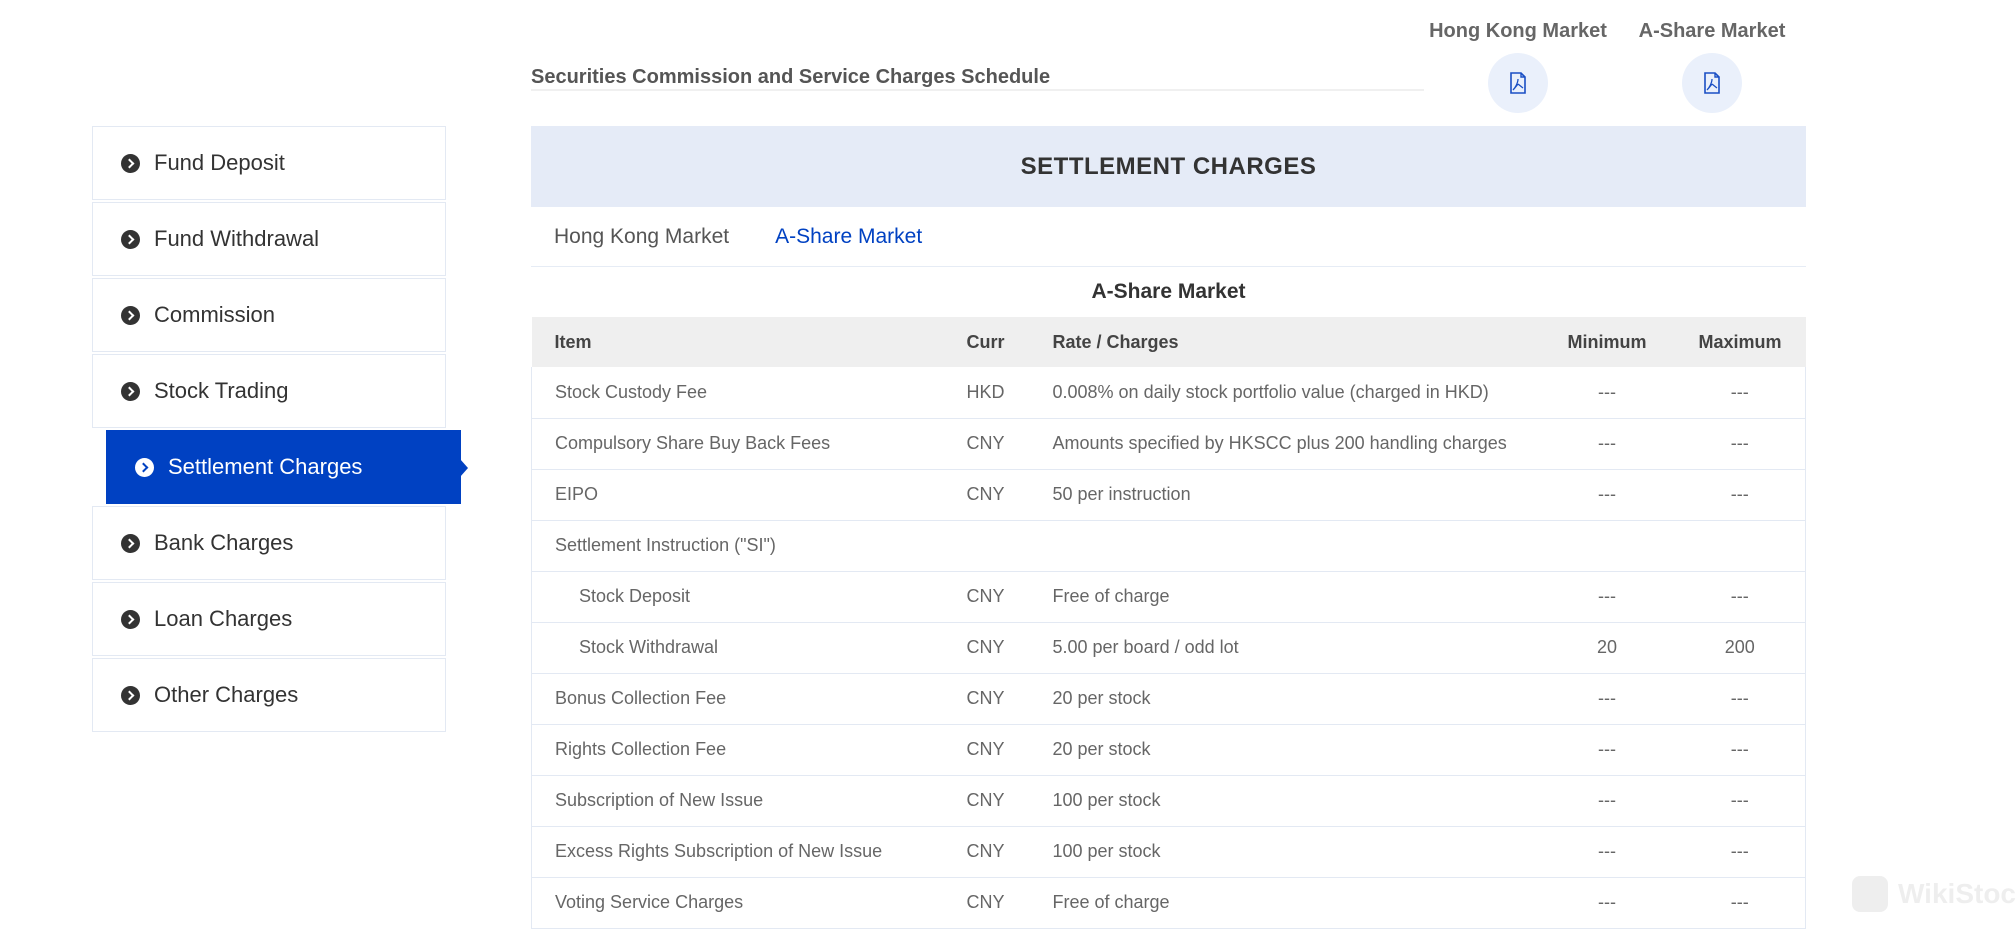  I want to click on cell-maximum: 200, so click(1740, 648).